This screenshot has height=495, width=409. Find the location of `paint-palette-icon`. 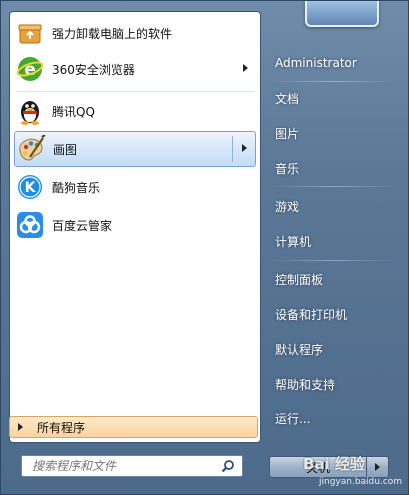

paint-palette-icon is located at coordinates (31, 149).